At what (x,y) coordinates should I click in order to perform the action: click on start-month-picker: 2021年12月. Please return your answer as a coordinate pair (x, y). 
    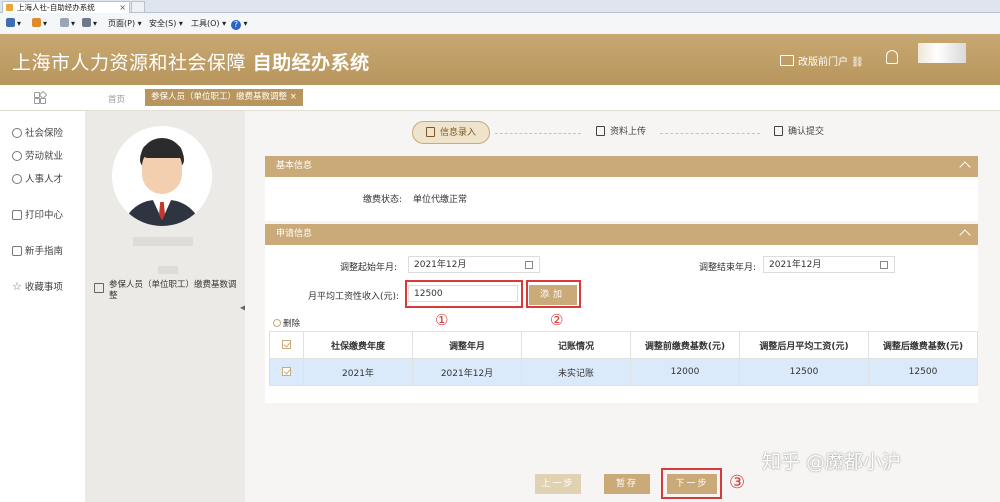
    Looking at the image, I should click on (474, 264).